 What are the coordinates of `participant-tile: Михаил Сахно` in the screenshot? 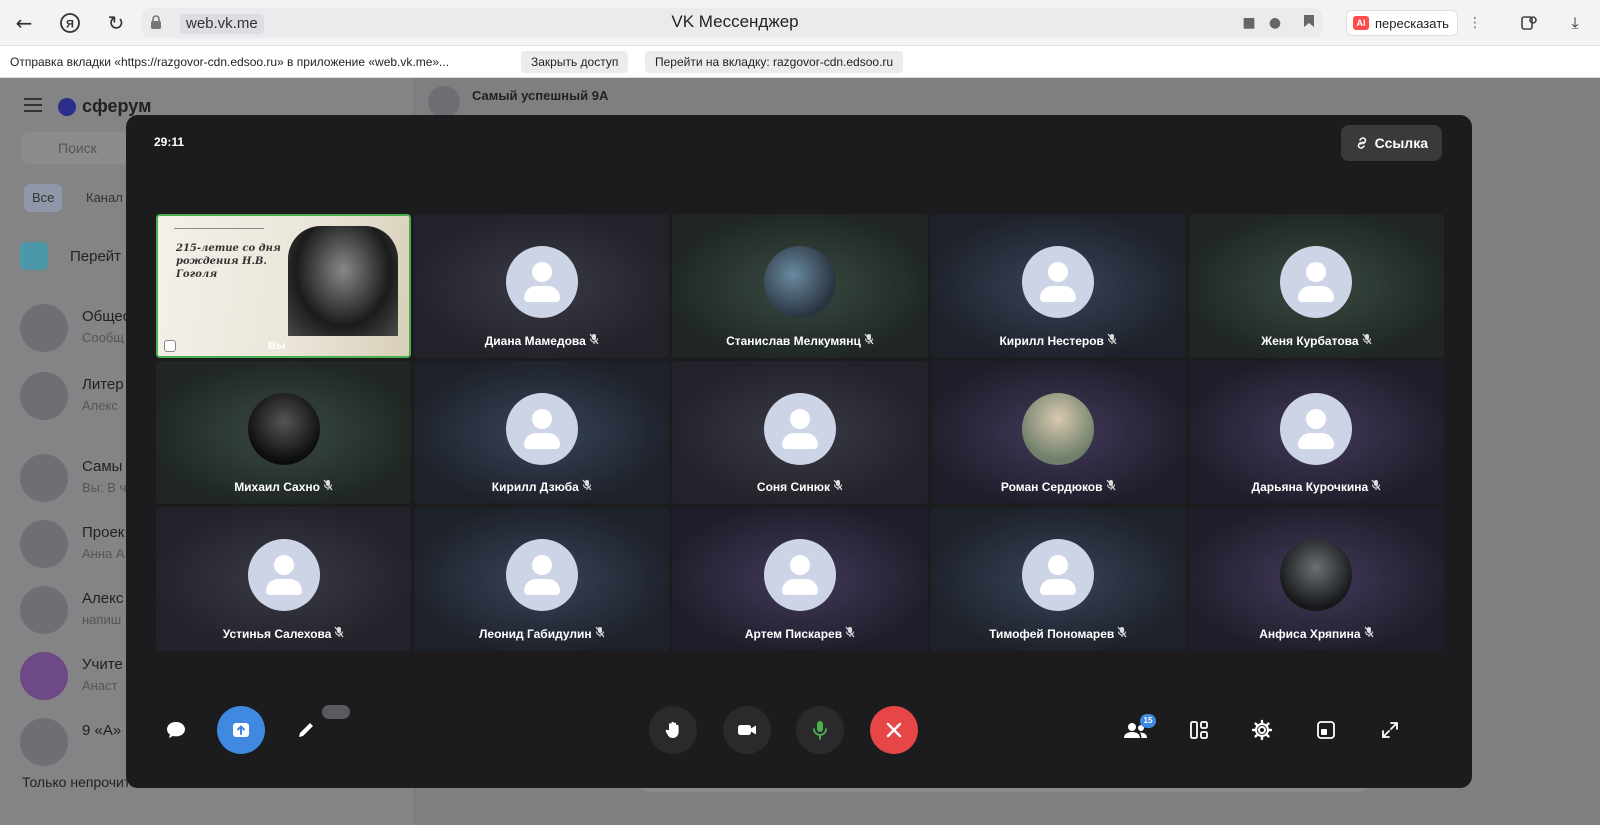 It's located at (284, 432).